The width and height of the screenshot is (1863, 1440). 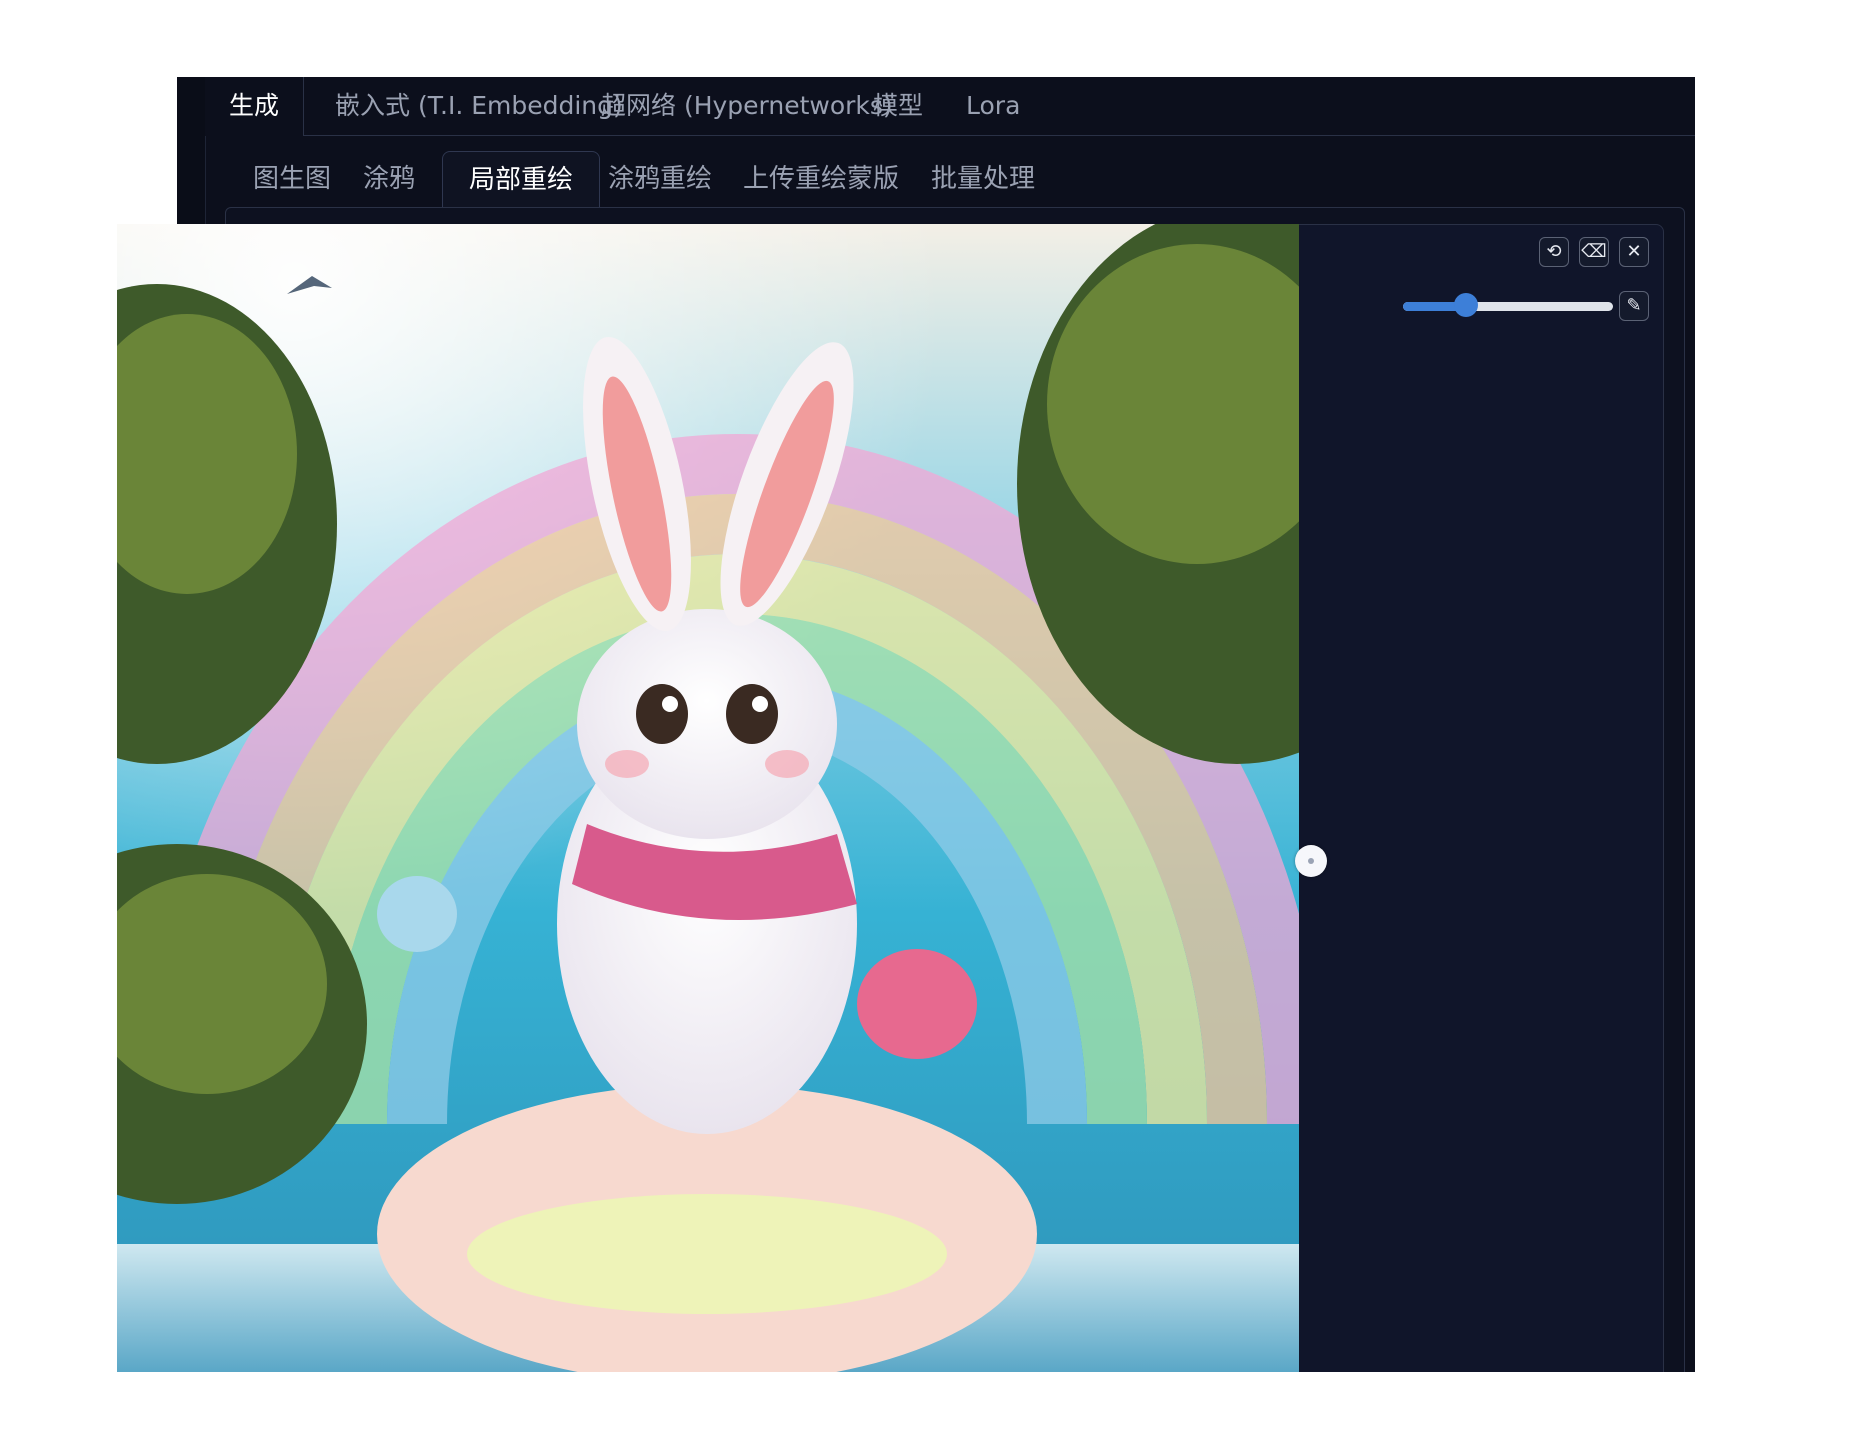 I want to click on close-icon: ✕, so click(x=1634, y=252).